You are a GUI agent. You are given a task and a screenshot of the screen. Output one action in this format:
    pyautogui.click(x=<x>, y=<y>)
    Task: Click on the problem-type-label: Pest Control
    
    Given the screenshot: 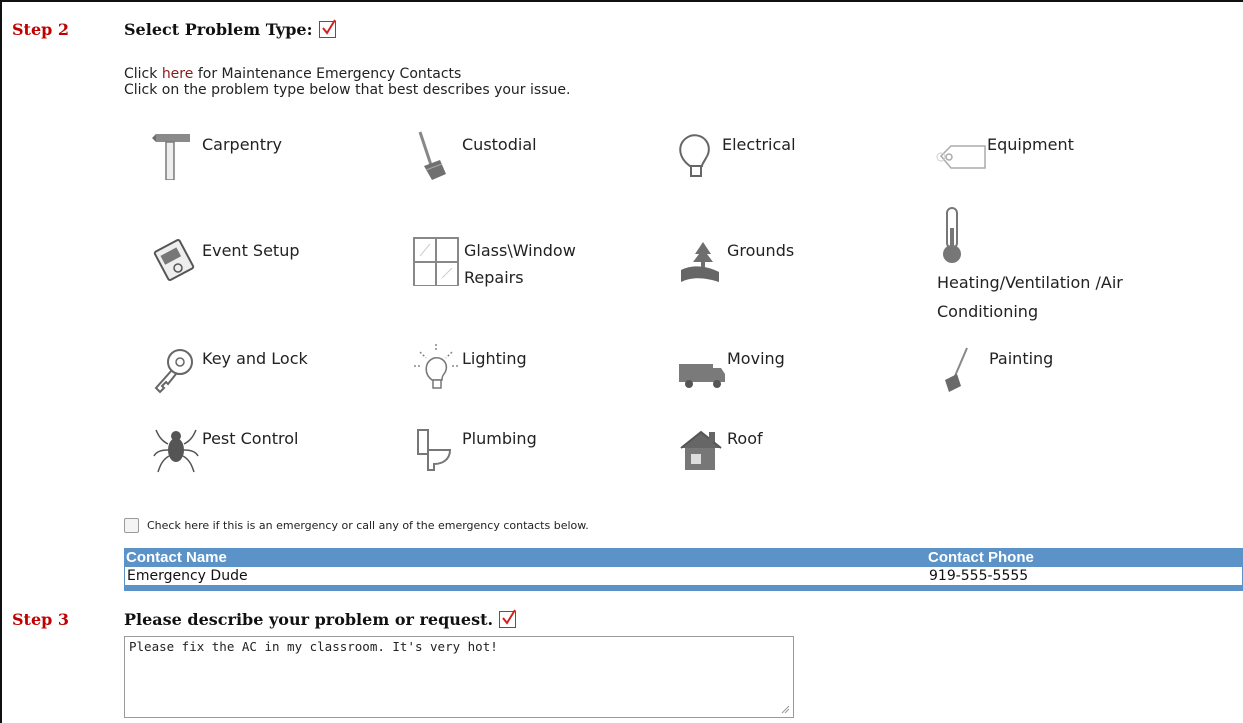 What is the action you would take?
    pyautogui.click(x=250, y=438)
    